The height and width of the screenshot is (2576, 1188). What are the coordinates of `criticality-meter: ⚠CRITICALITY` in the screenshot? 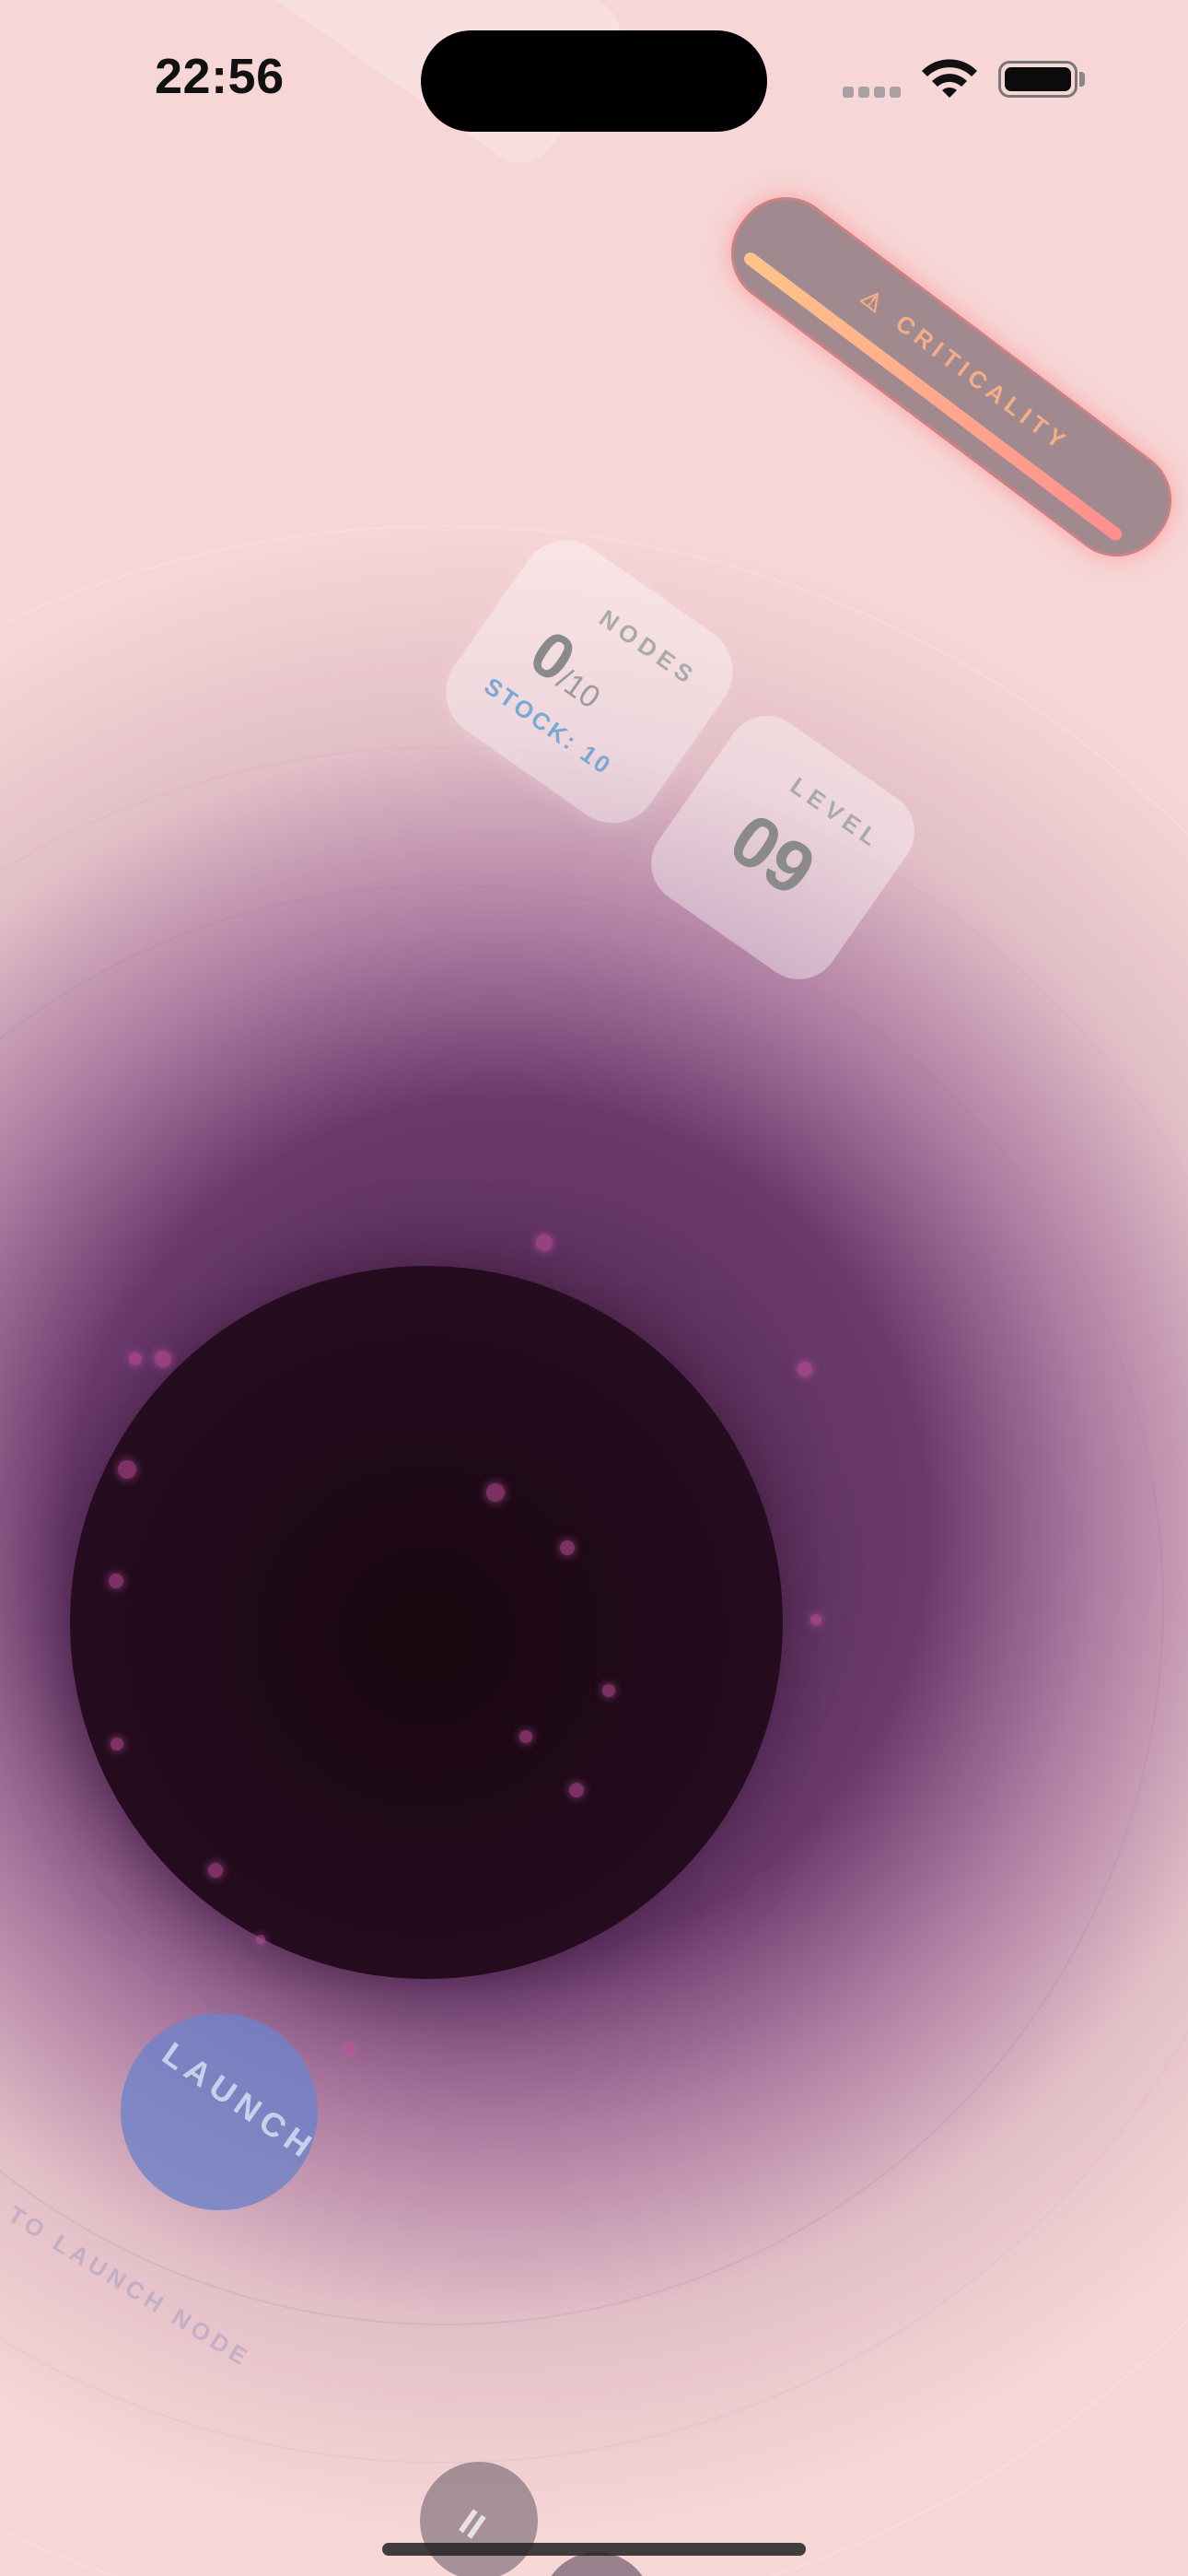 It's located at (949, 377).